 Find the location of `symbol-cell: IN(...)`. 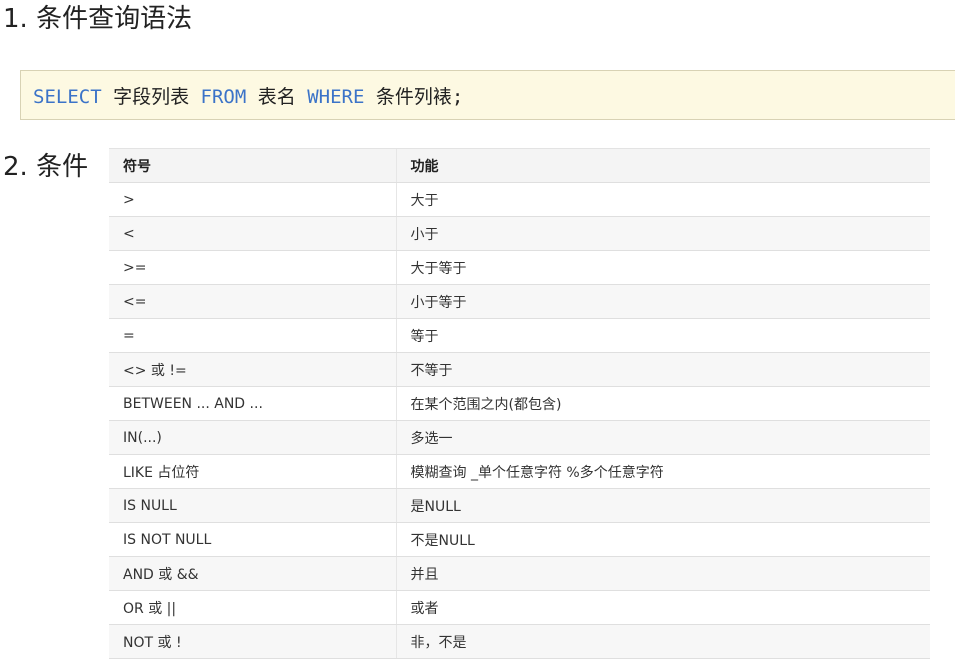

symbol-cell: IN(...) is located at coordinates (252, 437).